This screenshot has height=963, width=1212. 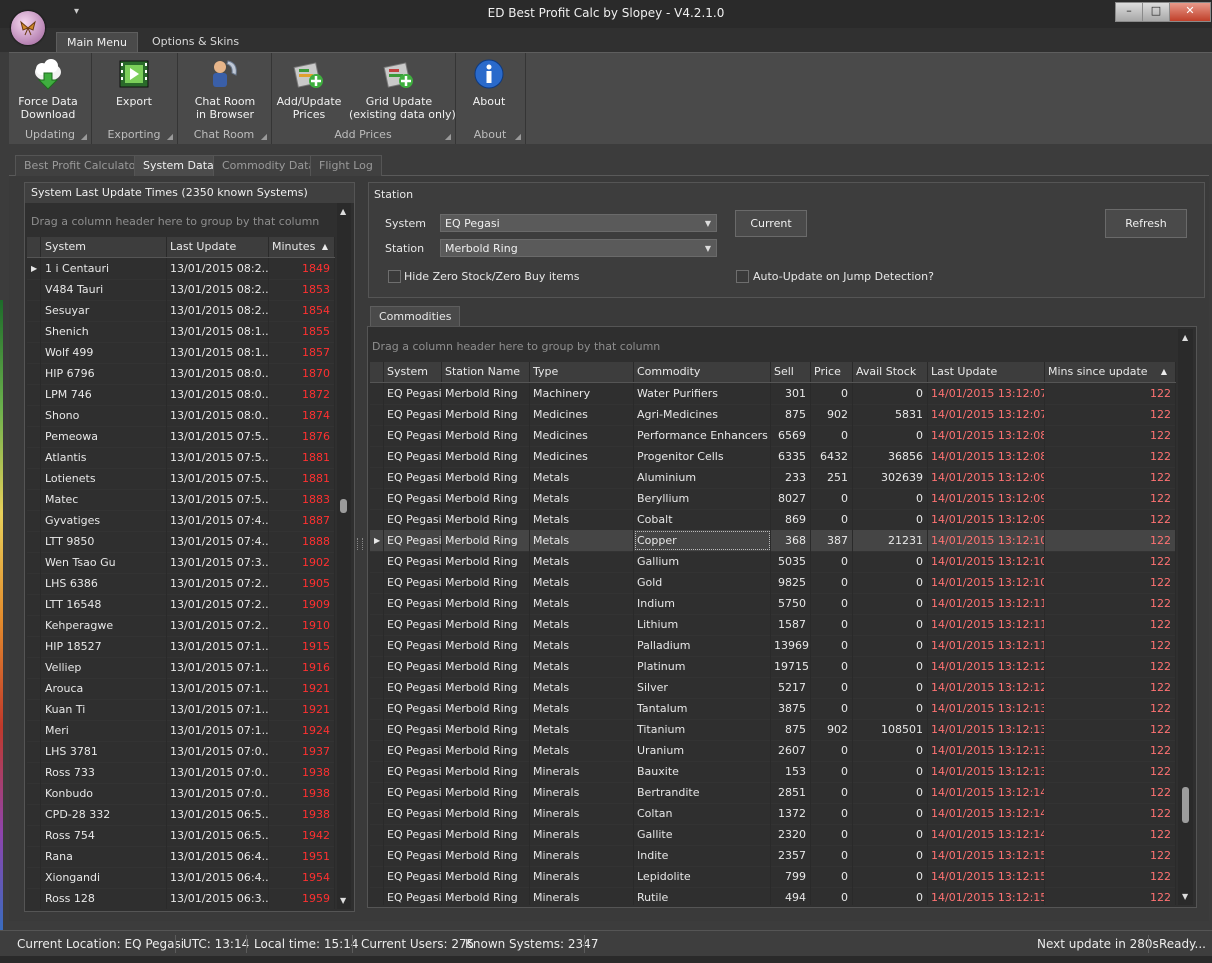 I want to click on column-header-type: Type, so click(x=582, y=372).